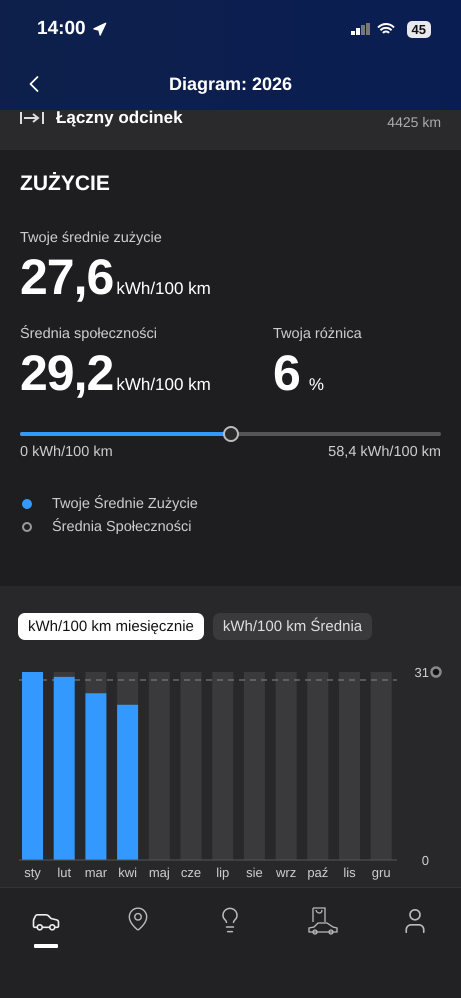 The width and height of the screenshot is (461, 998). What do you see at coordinates (286, 373) in the screenshot?
I see `stat-value: 6` at bounding box center [286, 373].